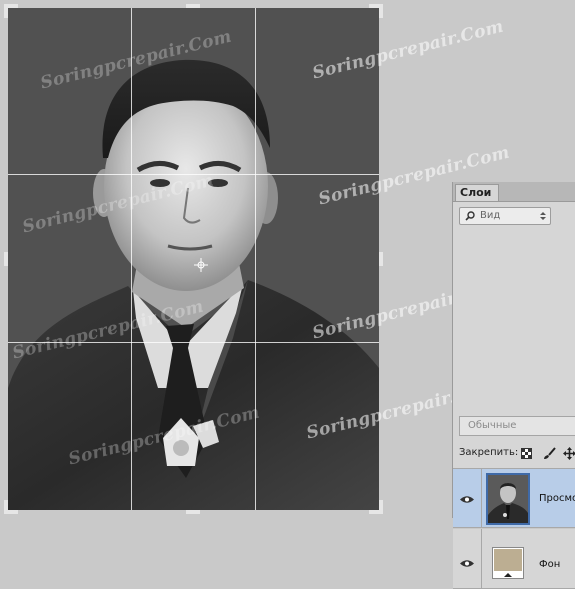  I want to click on lock-label: Закрепить:, so click(489, 452).